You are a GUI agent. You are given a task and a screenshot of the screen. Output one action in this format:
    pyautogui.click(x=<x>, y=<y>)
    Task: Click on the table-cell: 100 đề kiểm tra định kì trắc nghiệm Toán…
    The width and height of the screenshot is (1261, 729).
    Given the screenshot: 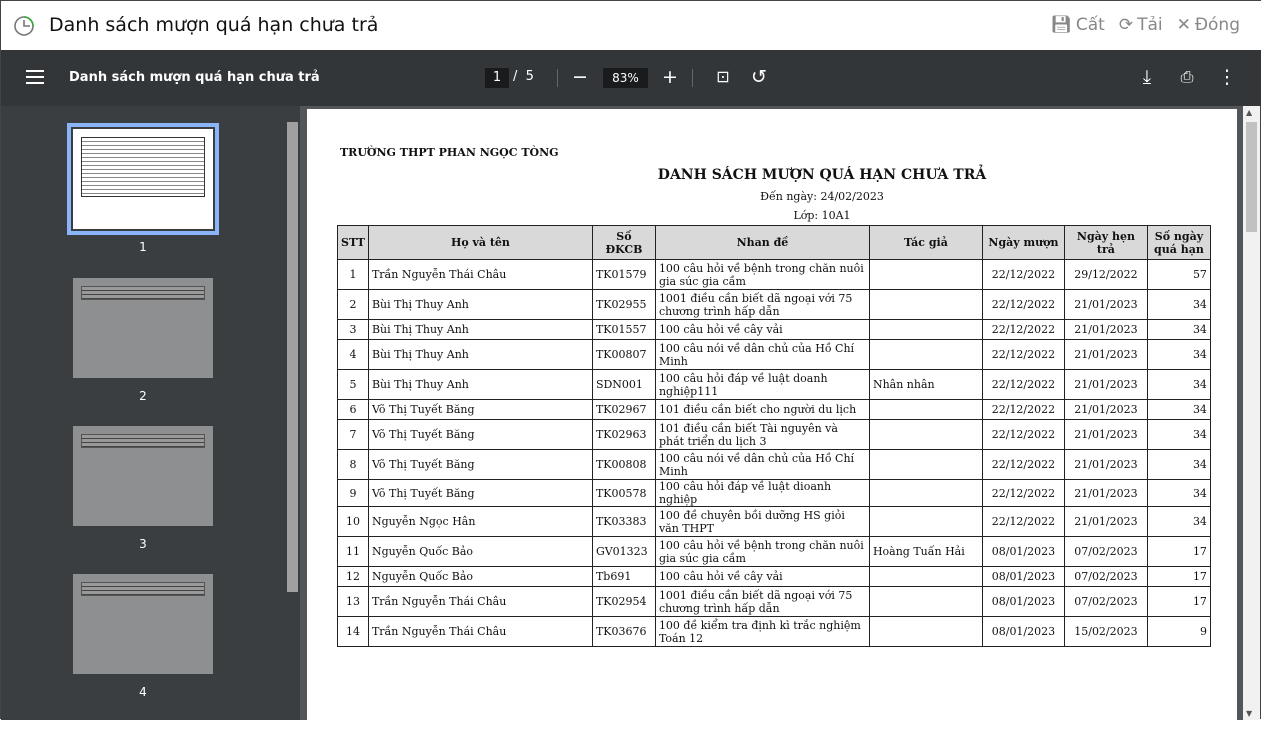 What is the action you would take?
    pyautogui.click(x=762, y=631)
    